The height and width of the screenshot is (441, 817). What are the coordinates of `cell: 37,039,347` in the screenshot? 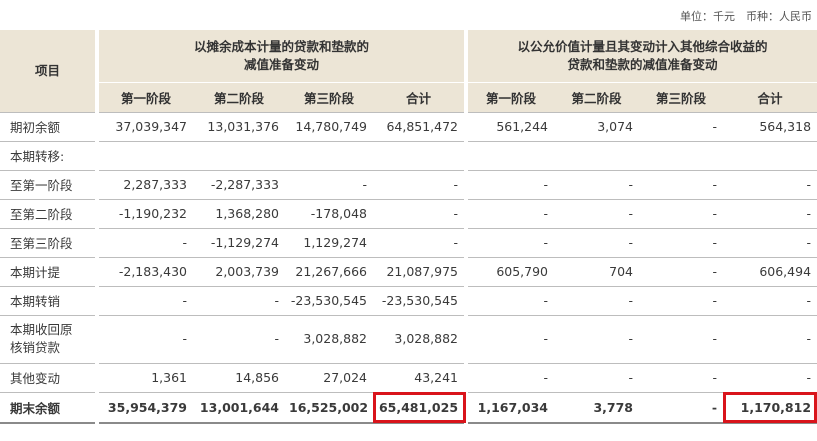 It's located at (144, 127).